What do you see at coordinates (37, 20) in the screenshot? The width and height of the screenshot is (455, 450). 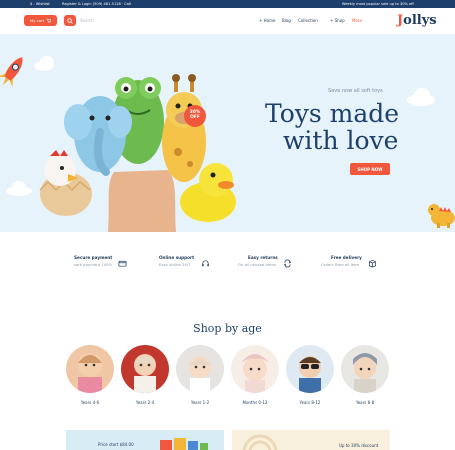 I see `cart-label: My cart` at bounding box center [37, 20].